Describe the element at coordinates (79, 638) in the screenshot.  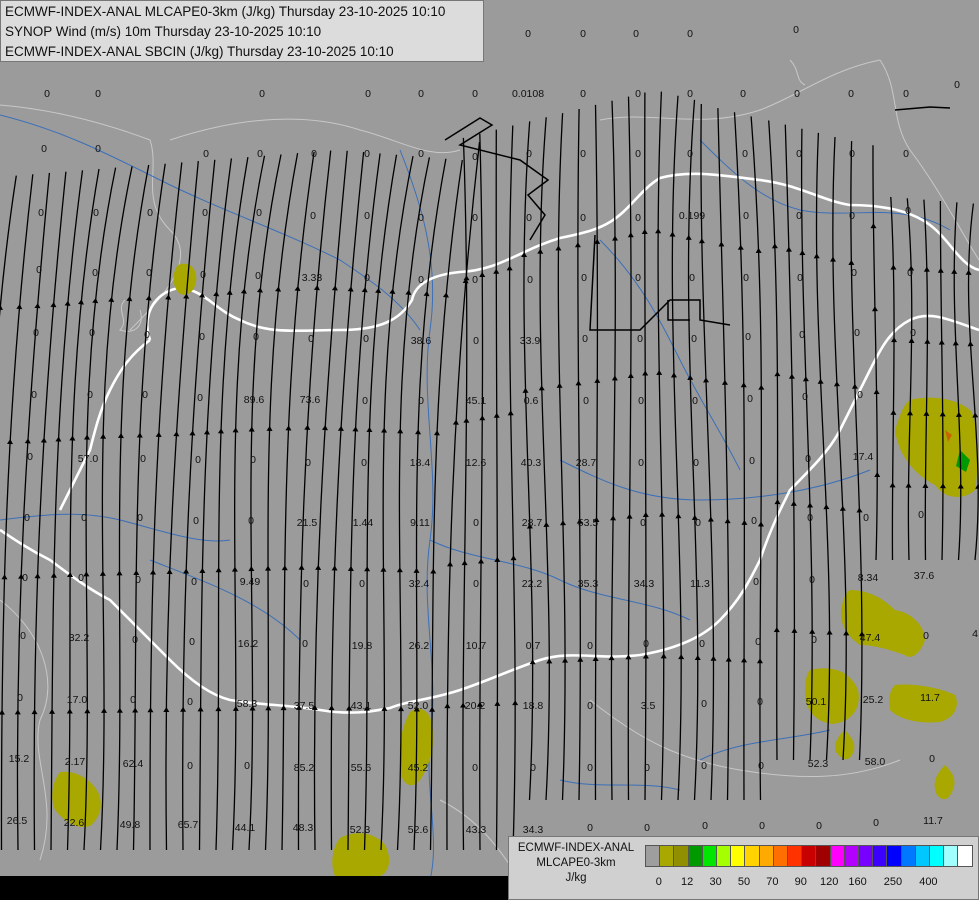
I see `cape-value-label: 32.2` at that location.